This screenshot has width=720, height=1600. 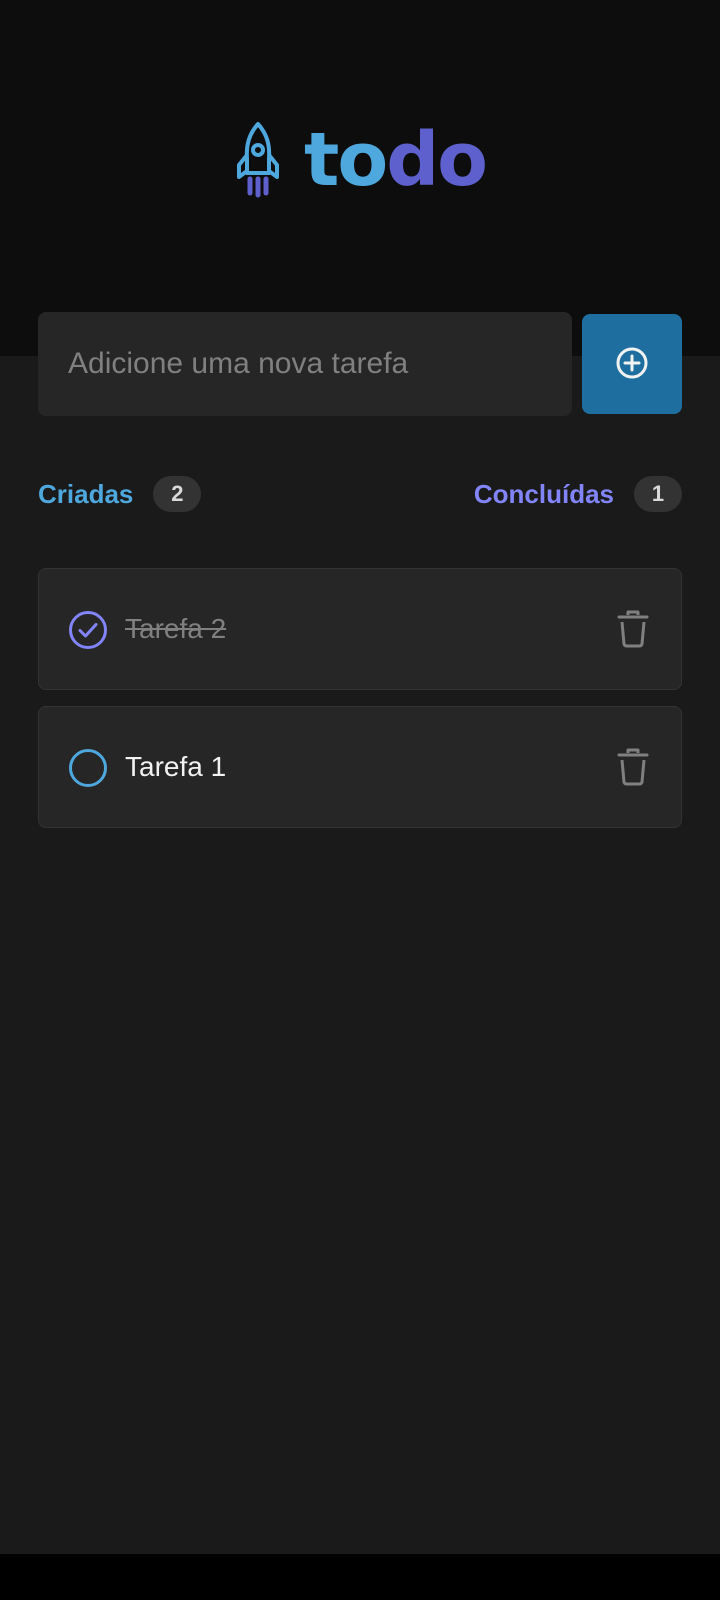 I want to click on task-item: Tarefa 1, so click(x=360, y=767).